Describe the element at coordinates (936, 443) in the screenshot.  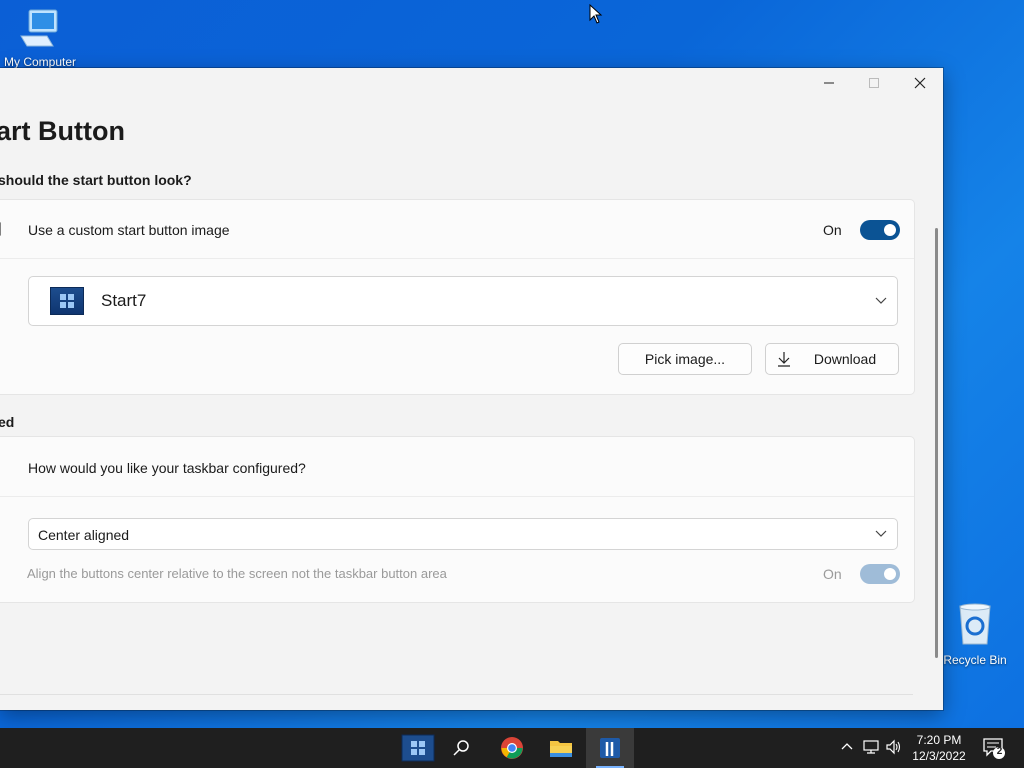
I see `vertical-scrollbar` at that location.